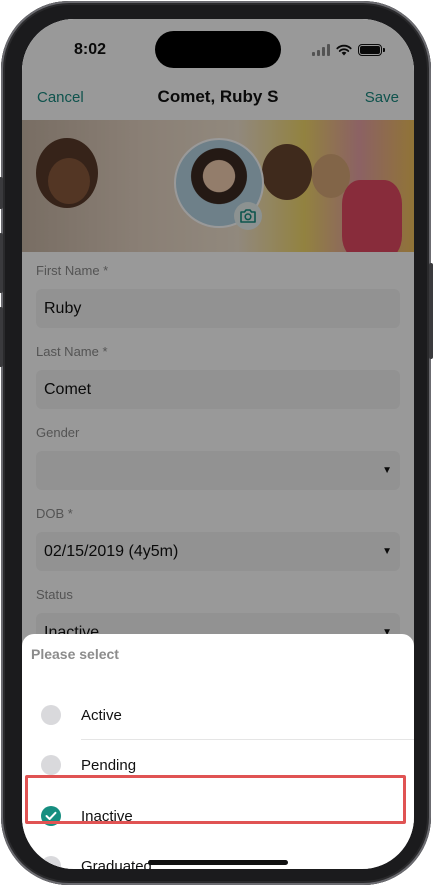 This screenshot has height=887, width=433. Describe the element at coordinates (218, 715) in the screenshot. I see `option-active: Active` at that location.